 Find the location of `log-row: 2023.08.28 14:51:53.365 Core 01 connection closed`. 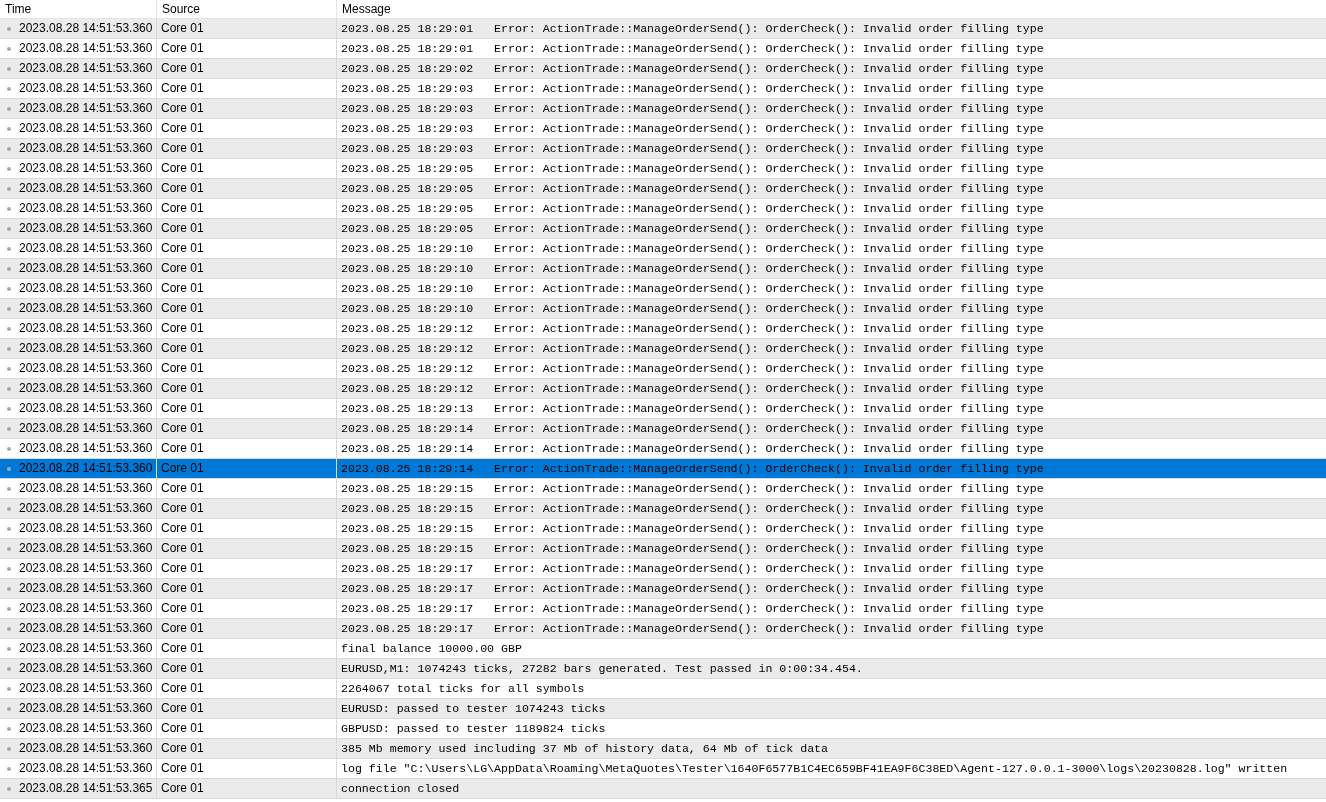

log-row: 2023.08.28 14:51:53.365 Core 01 connection closed is located at coordinates (663, 789).